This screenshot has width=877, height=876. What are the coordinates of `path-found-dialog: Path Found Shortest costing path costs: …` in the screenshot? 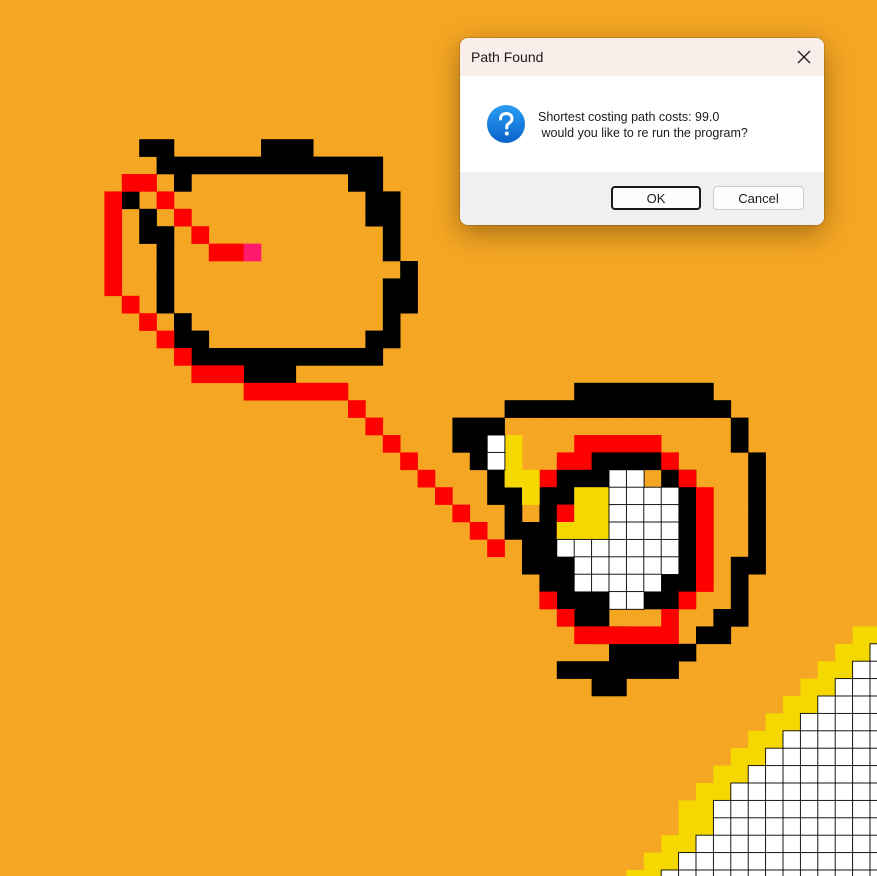 It's located at (642, 131).